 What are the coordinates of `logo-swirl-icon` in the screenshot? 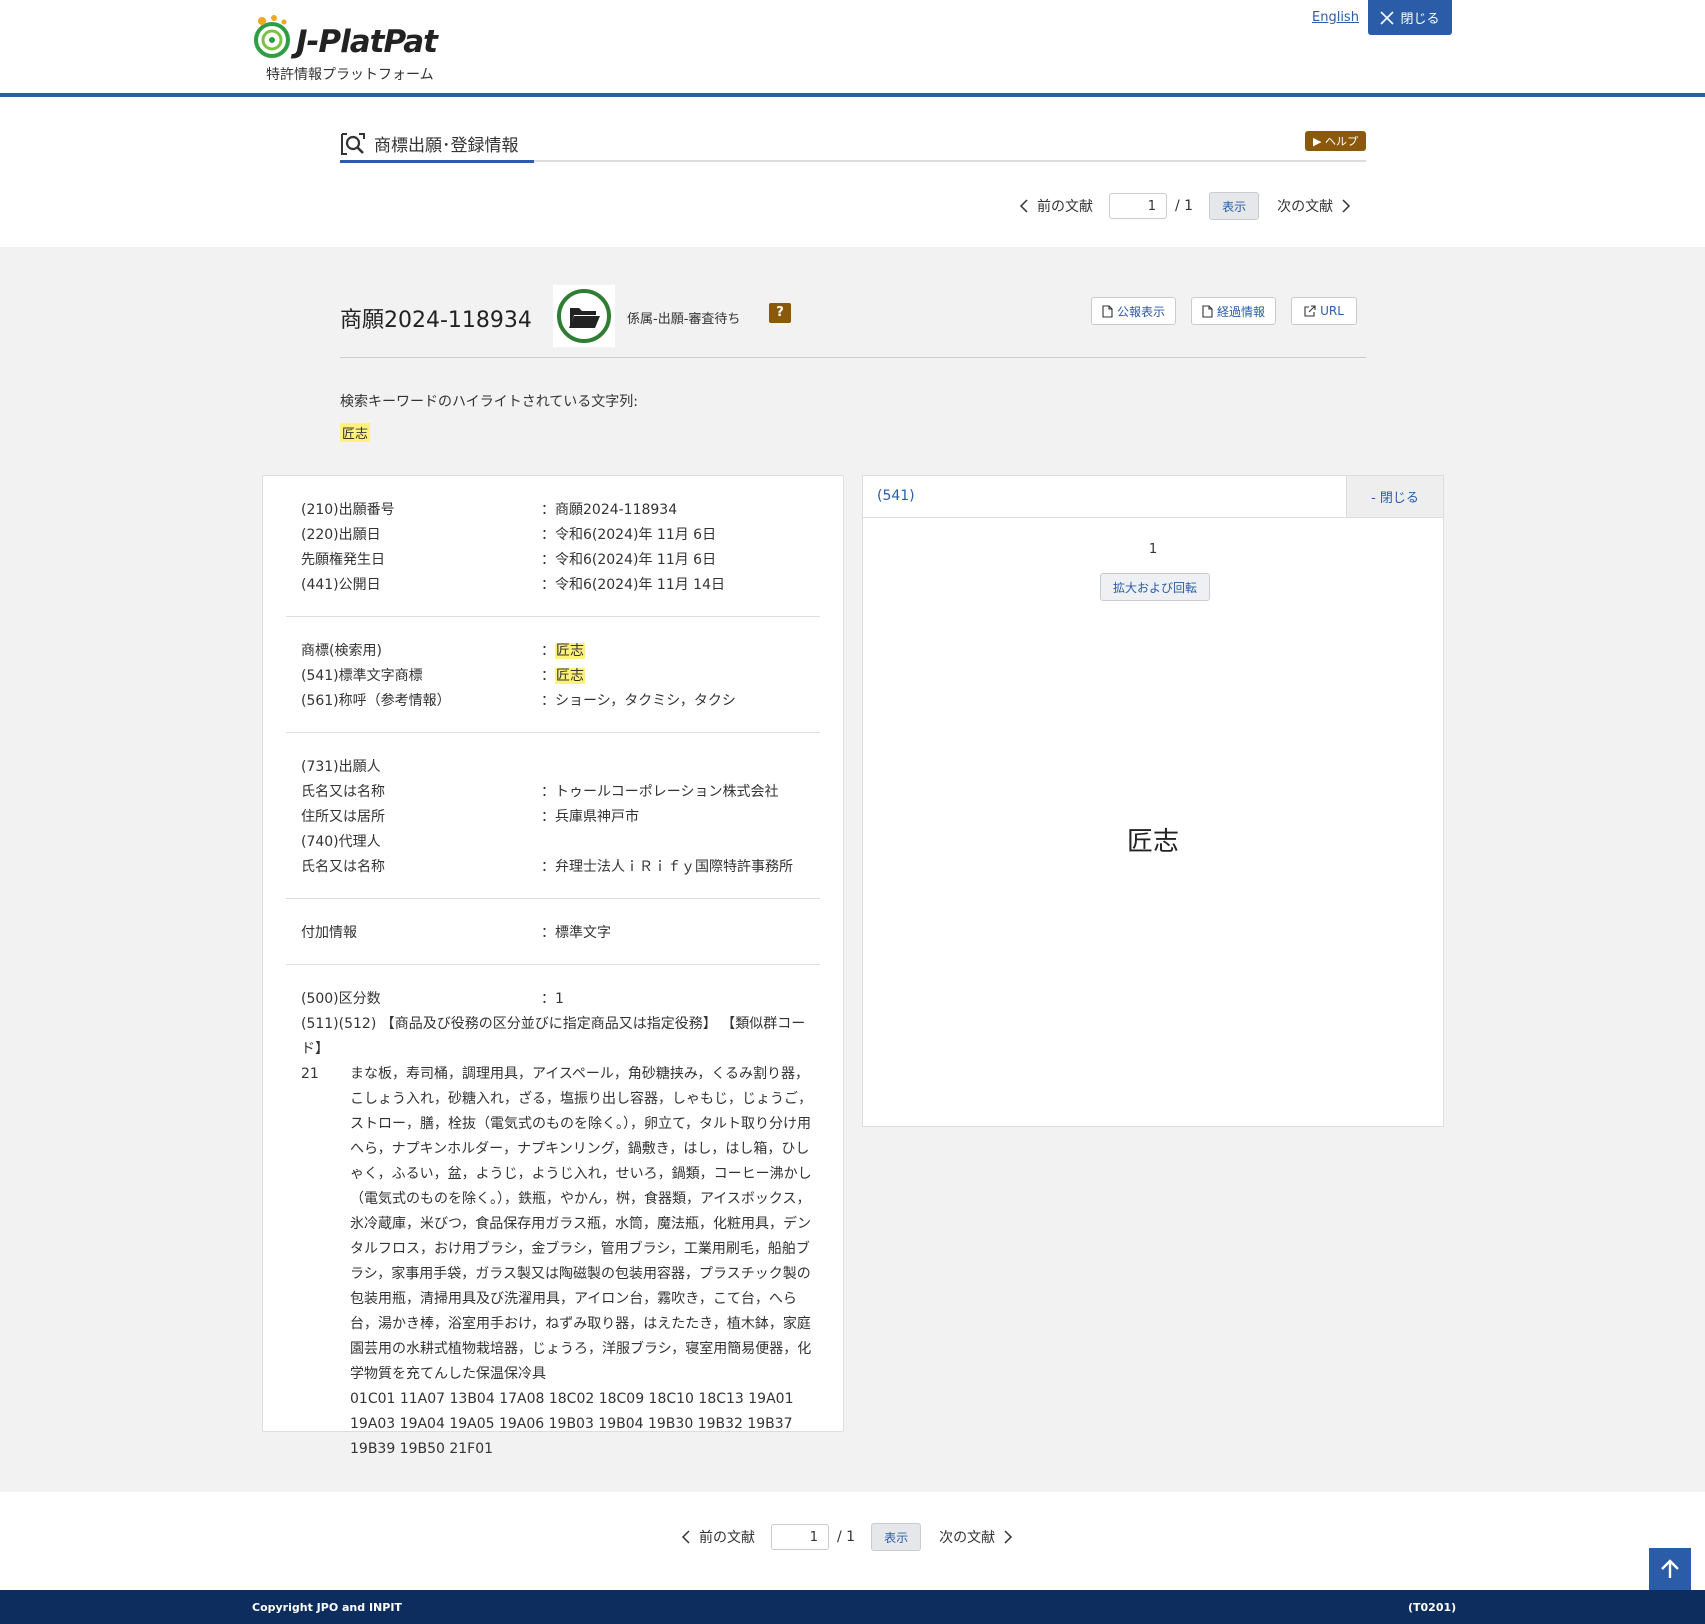 It's located at (272, 36).